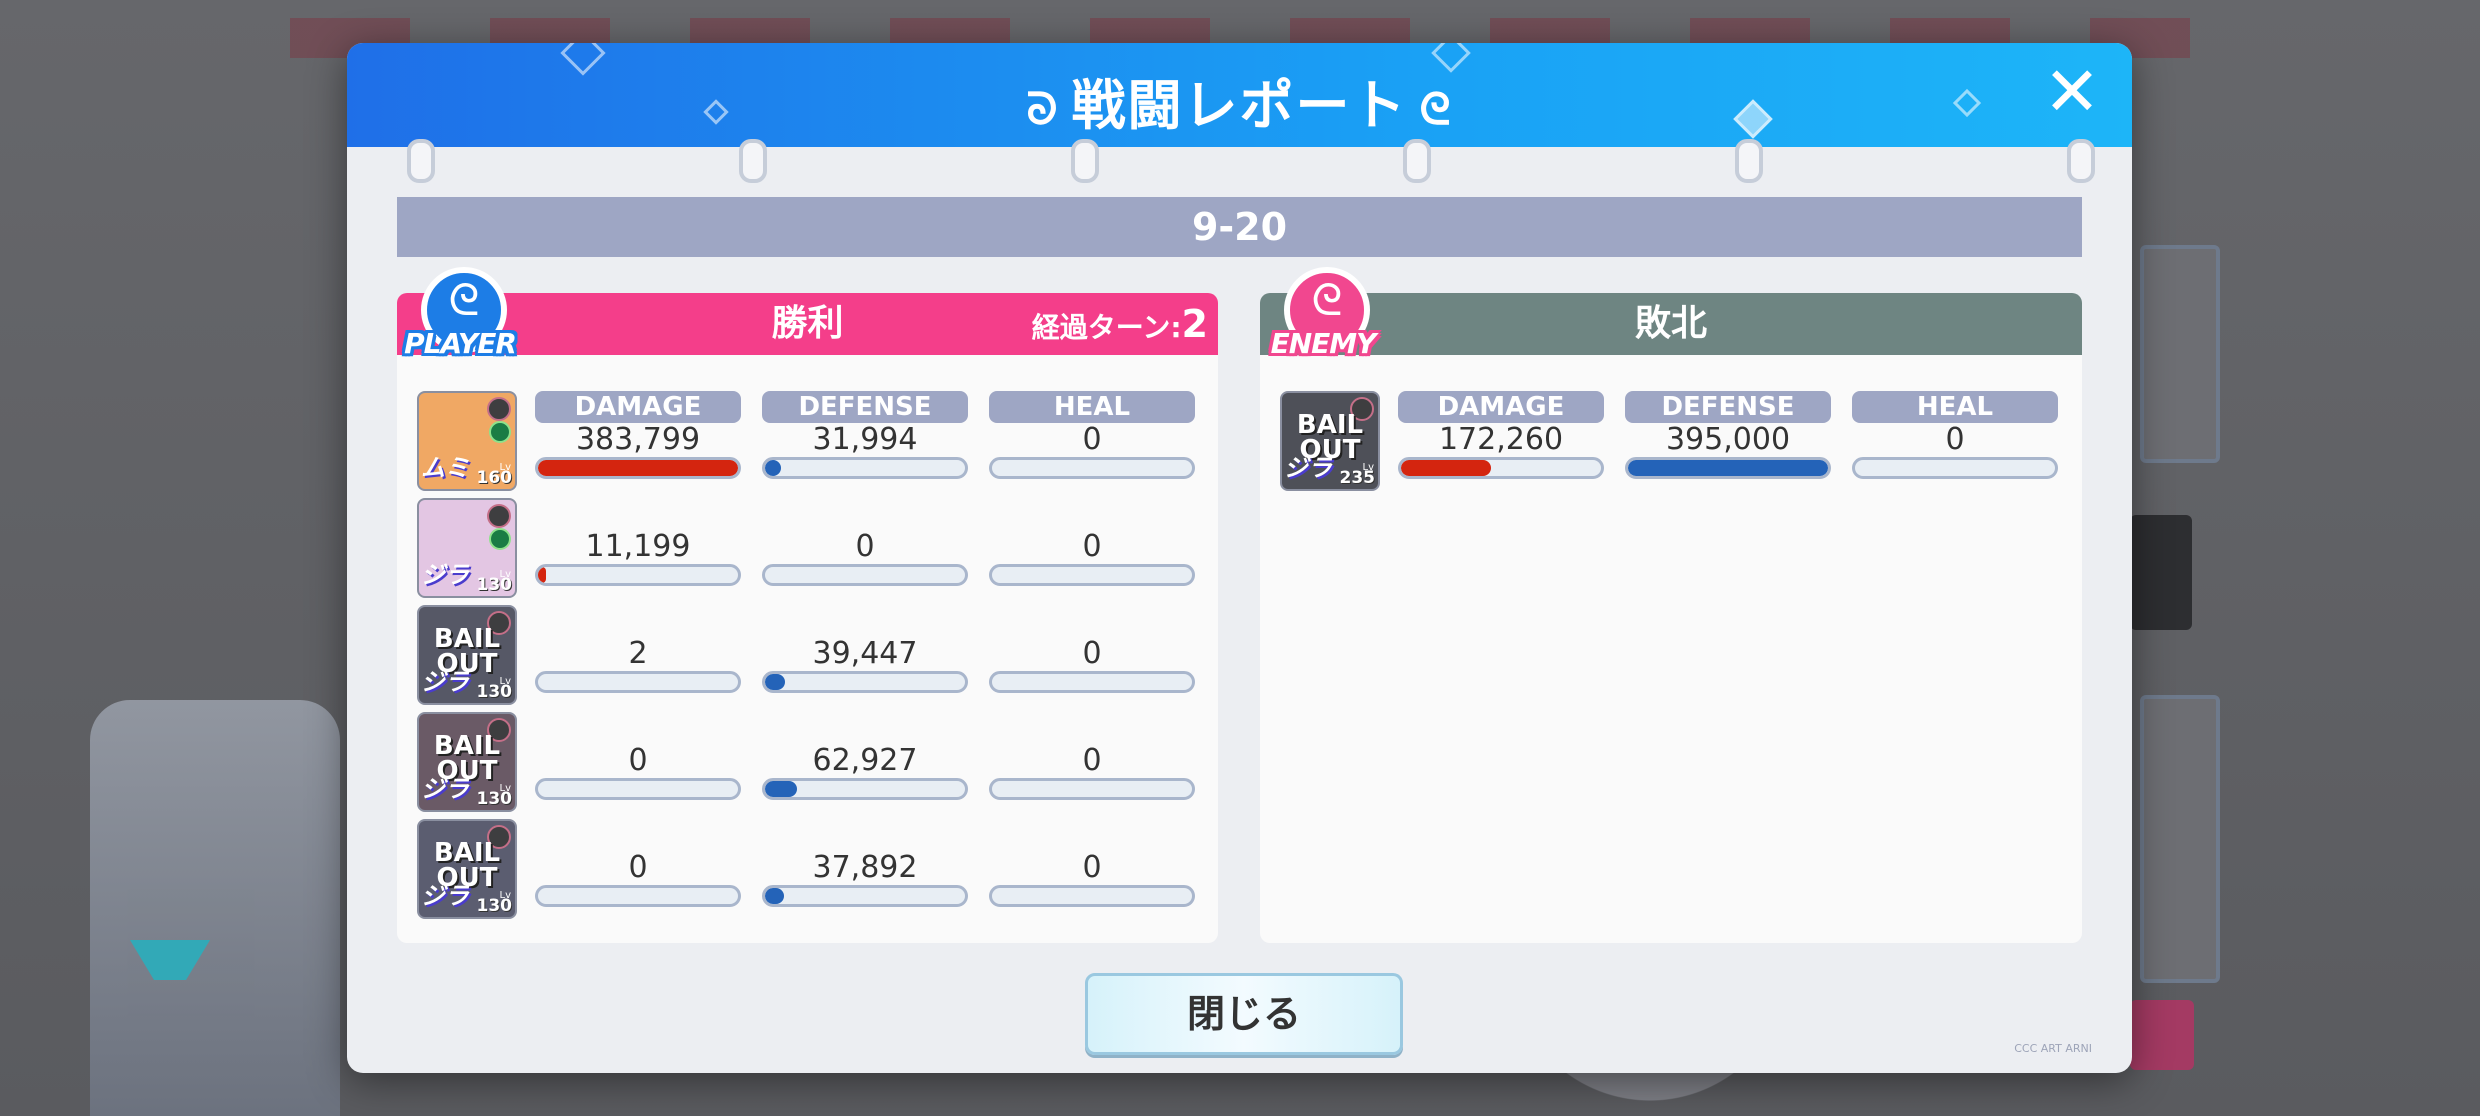 Image resolution: width=2480 pixels, height=1116 pixels. Describe the element at coordinates (1043, 109) in the screenshot. I see `wing-icon: ᘐ` at that location.